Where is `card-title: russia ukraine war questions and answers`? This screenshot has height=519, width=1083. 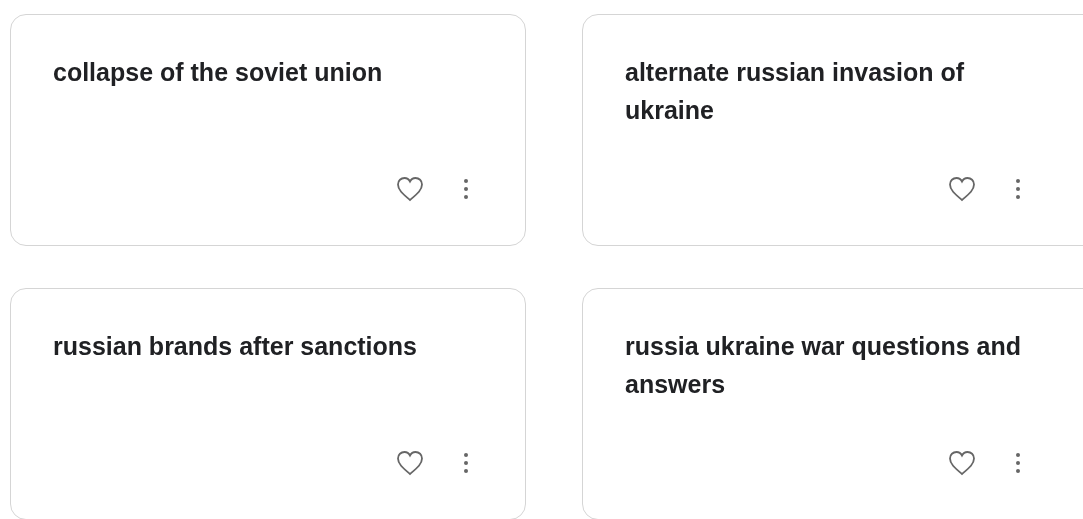 card-title: russia ukraine war questions and answers is located at coordinates (823, 365).